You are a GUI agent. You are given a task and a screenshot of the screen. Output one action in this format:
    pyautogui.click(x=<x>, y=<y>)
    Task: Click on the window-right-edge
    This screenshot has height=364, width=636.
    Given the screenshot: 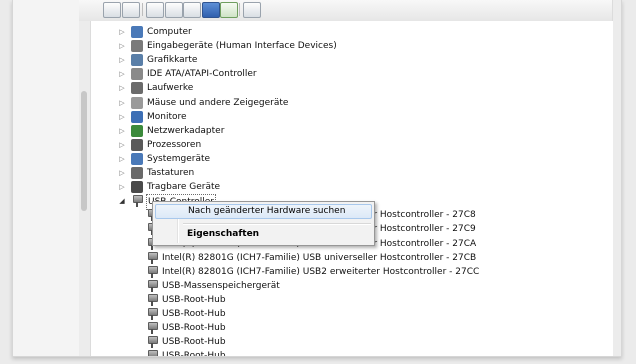 What is the action you would take?
    pyautogui.click(x=616, y=178)
    